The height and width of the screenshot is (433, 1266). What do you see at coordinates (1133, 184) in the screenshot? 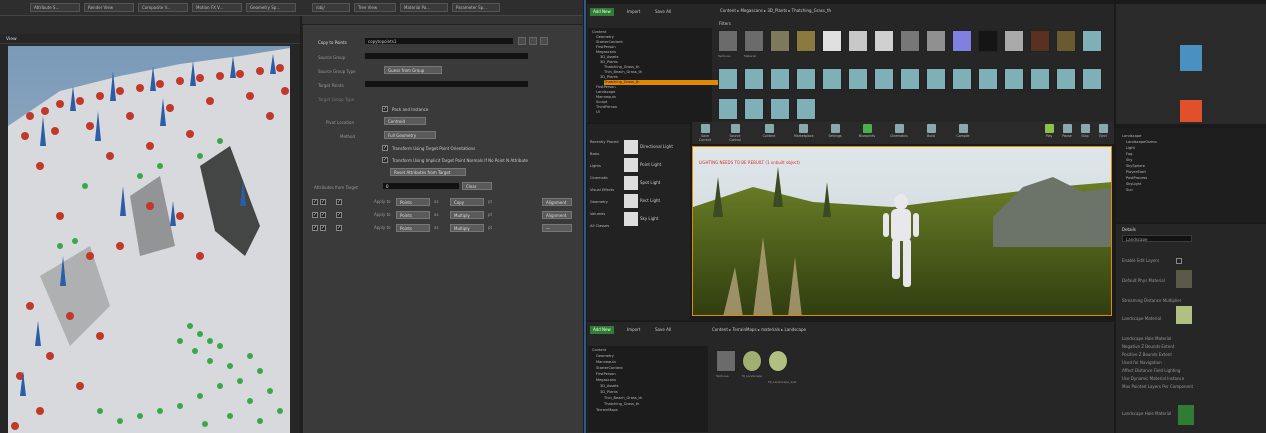
I see `outliner-item: SkyLight` at bounding box center [1133, 184].